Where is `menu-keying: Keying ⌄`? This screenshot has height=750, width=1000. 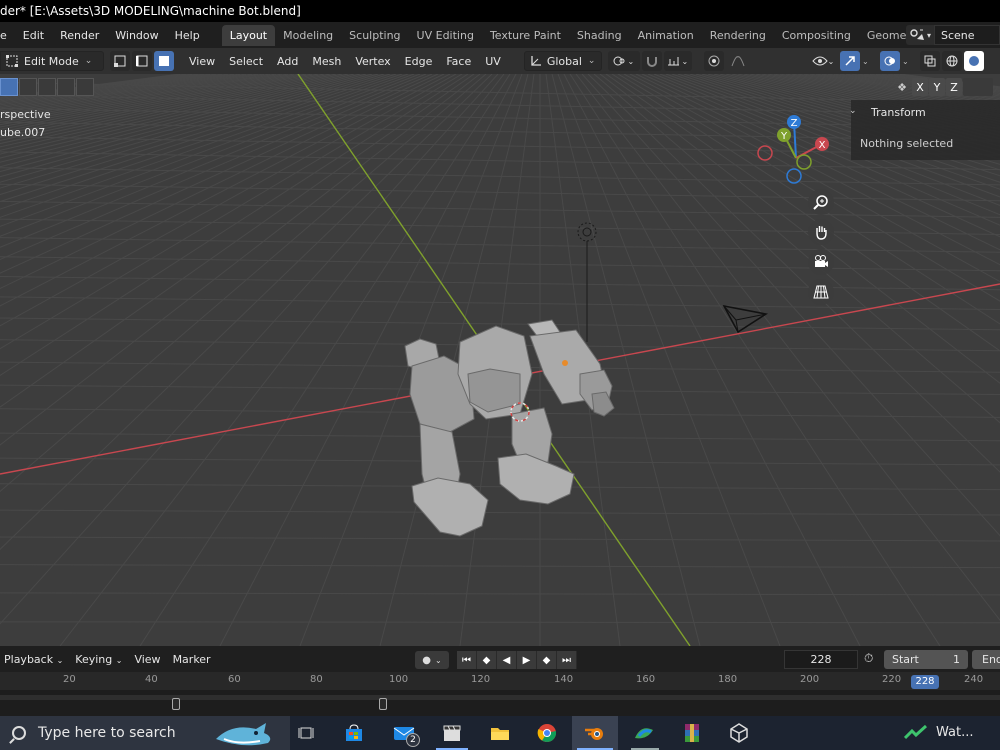
menu-keying: Keying ⌄ is located at coordinates (98, 659).